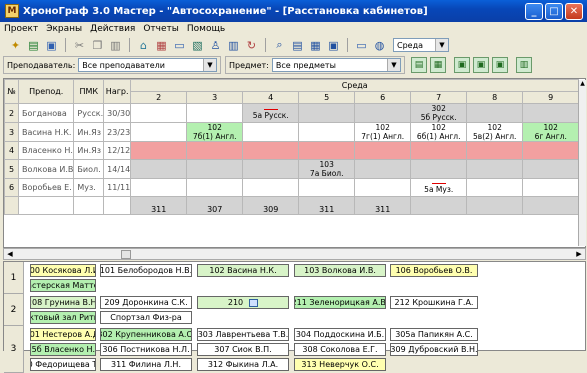  What do you see at coordinates (554, 11) in the screenshot?
I see `maximize-button: □` at bounding box center [554, 11].